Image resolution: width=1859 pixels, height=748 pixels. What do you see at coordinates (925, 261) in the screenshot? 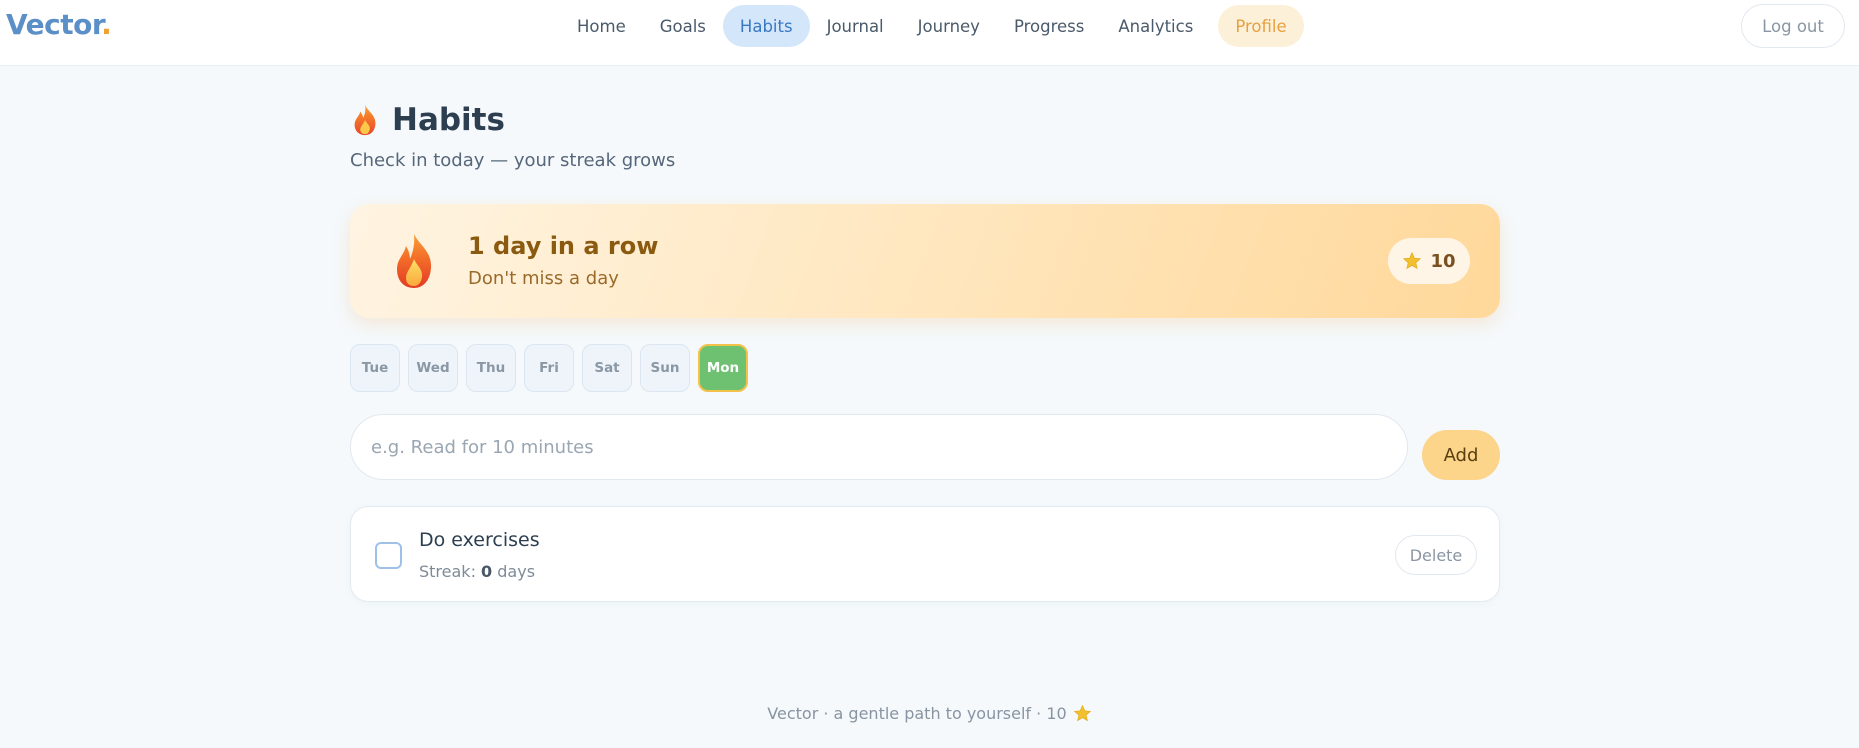
I see `streak-banner: 1 day in a row Don't miss a day 10` at bounding box center [925, 261].